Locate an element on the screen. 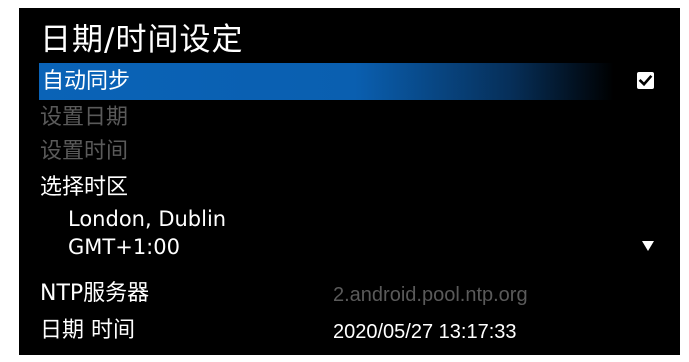  time-zone-offset: GMT+1:00 is located at coordinates (124, 247).